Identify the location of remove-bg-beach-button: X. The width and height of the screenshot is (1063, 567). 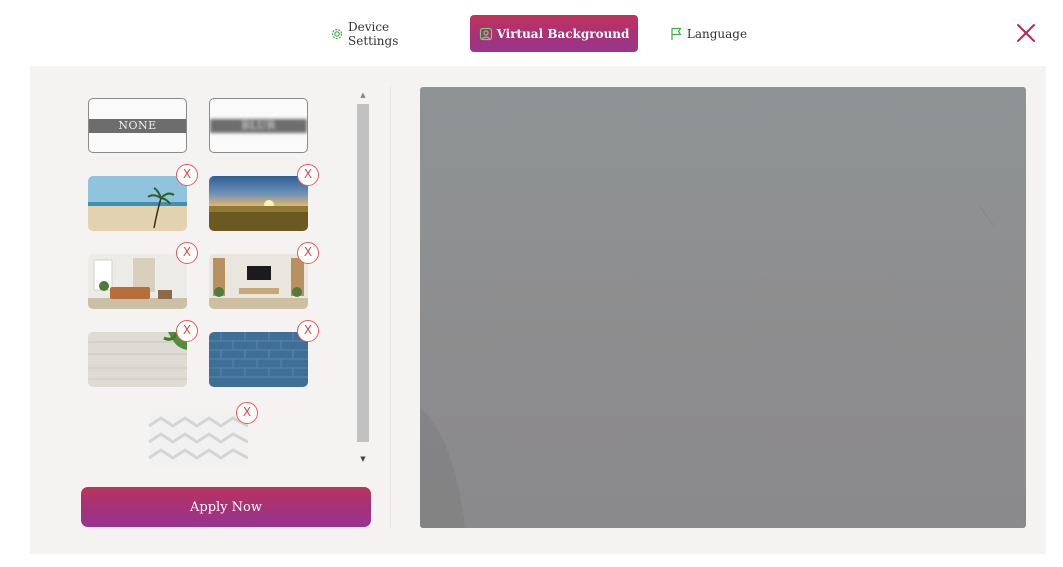
(187, 175).